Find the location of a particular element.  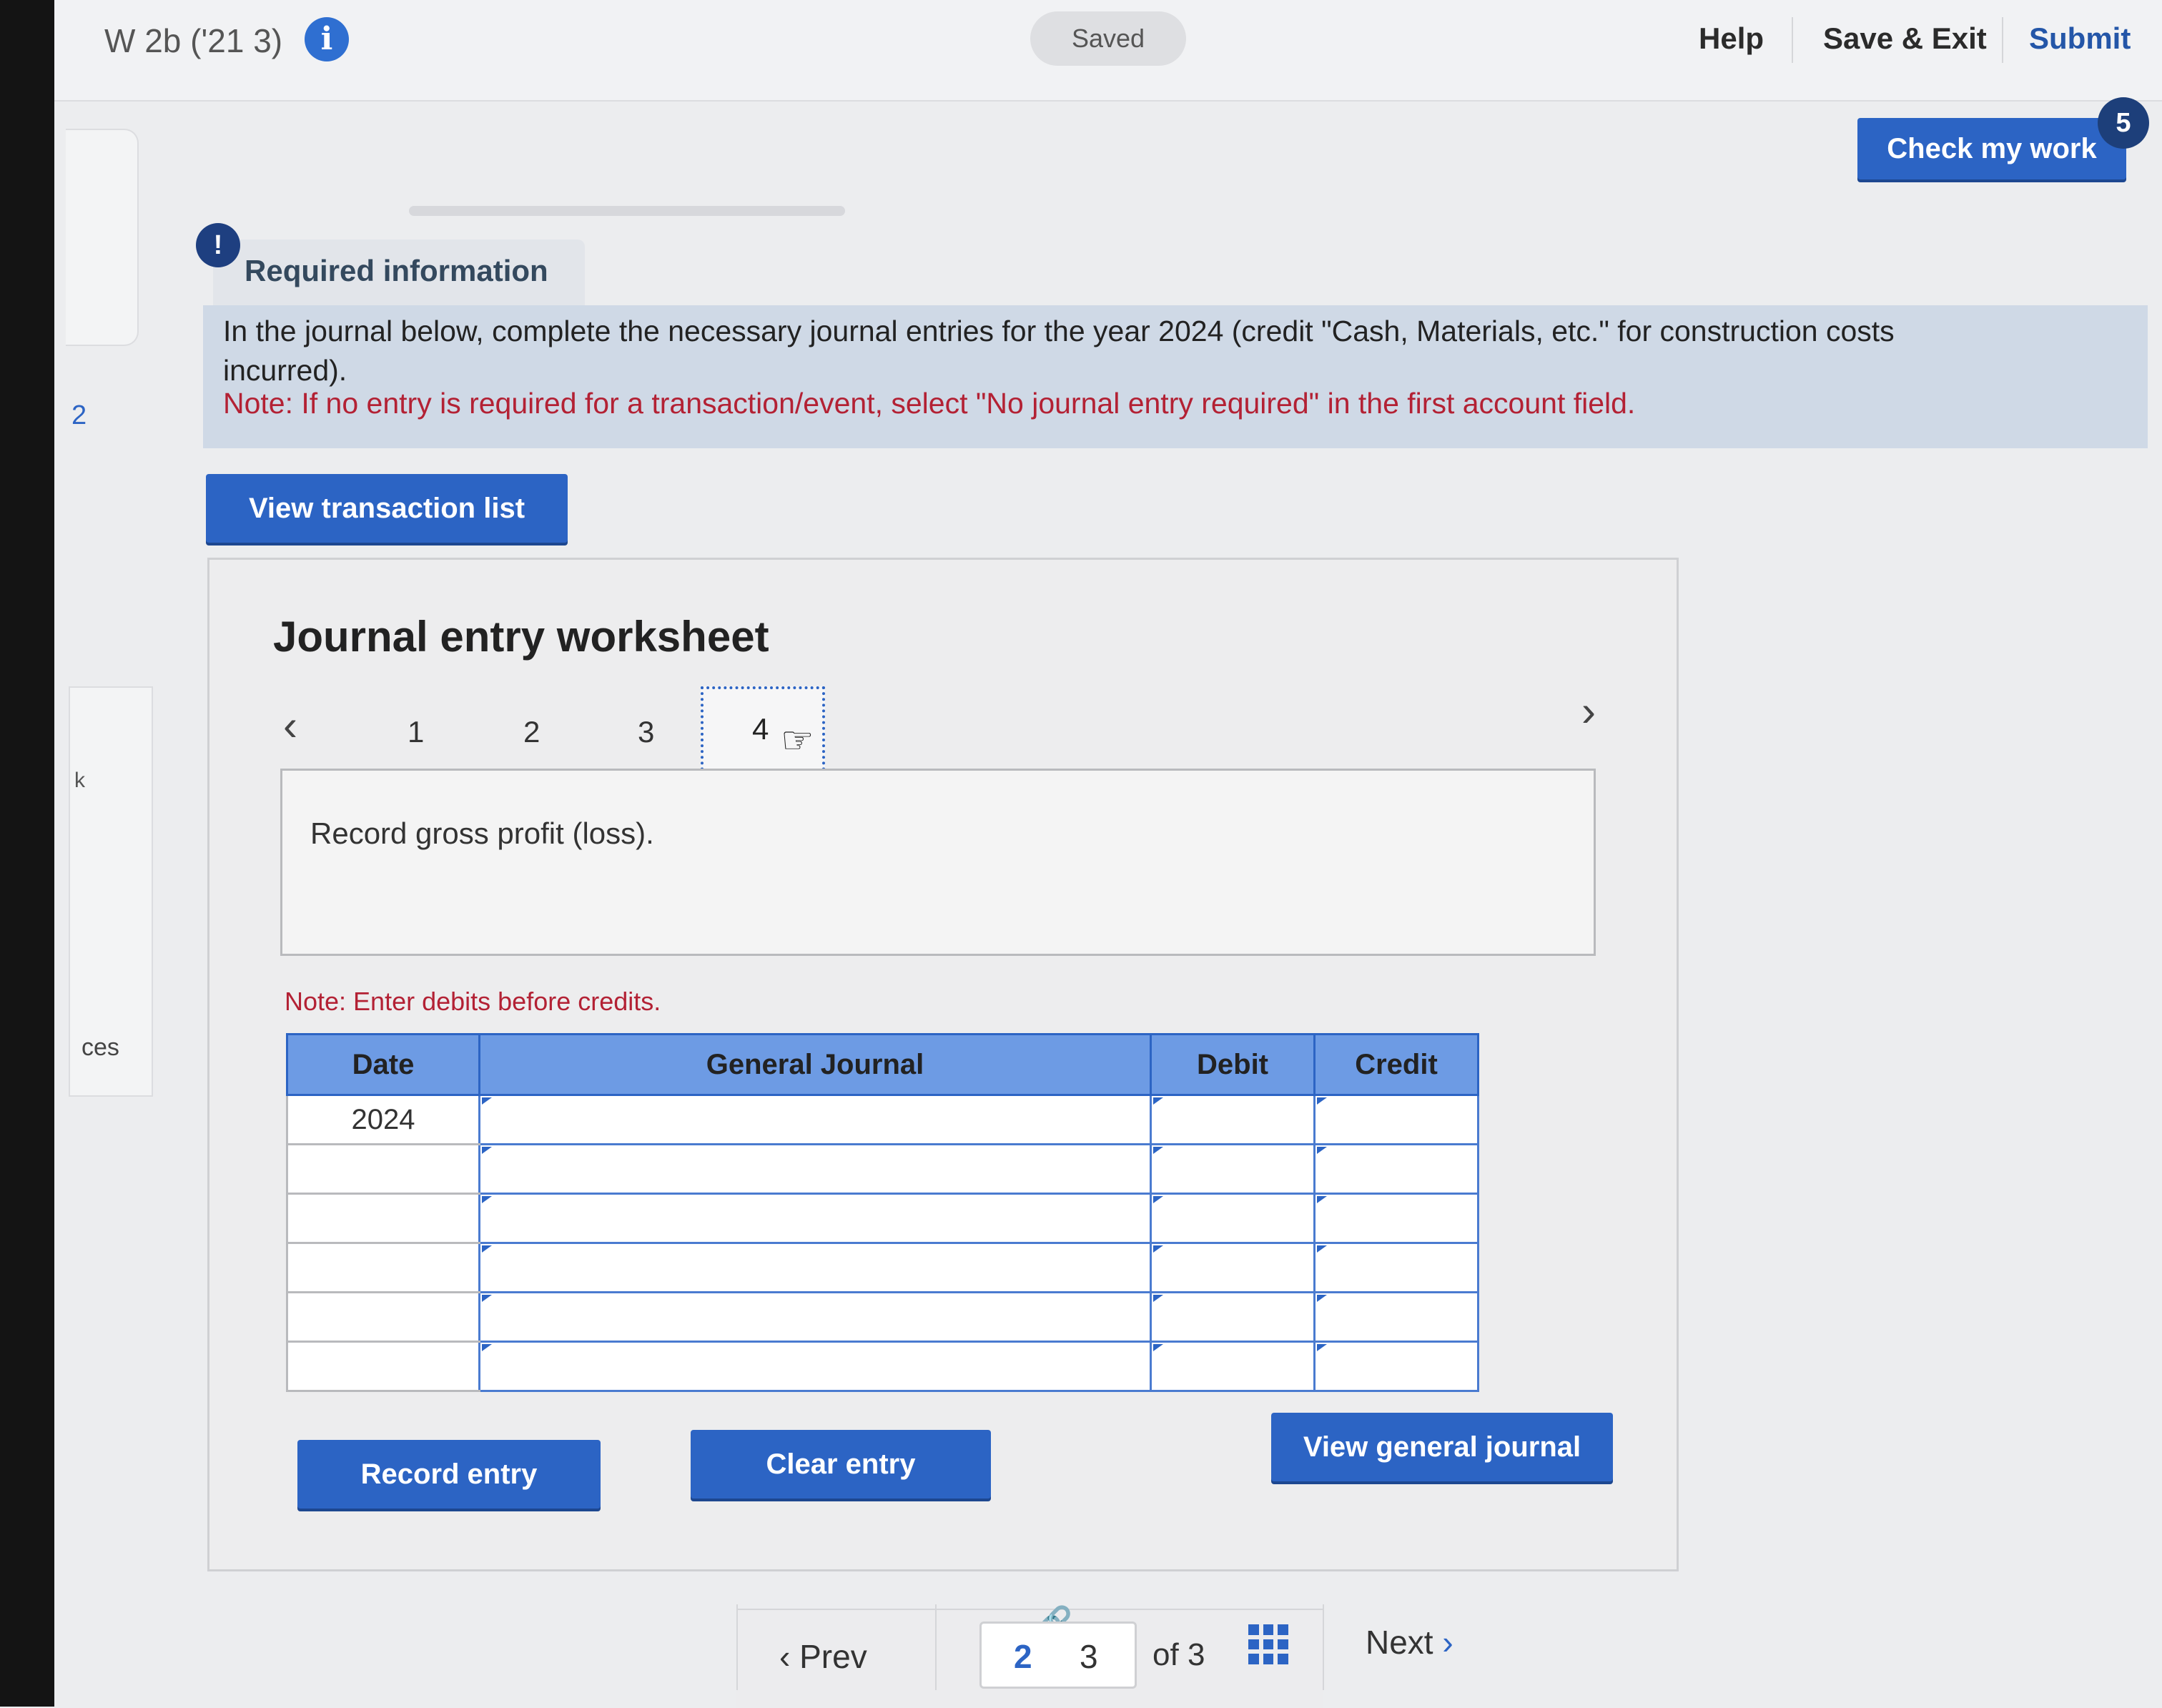

next-button: Next › is located at coordinates (1409, 1642).